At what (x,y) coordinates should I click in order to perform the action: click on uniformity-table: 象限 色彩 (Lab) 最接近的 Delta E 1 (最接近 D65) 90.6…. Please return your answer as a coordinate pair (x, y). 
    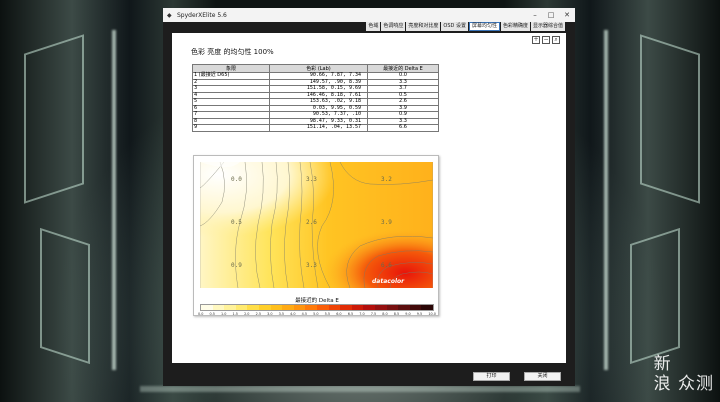
    Looking at the image, I should click on (315, 98).